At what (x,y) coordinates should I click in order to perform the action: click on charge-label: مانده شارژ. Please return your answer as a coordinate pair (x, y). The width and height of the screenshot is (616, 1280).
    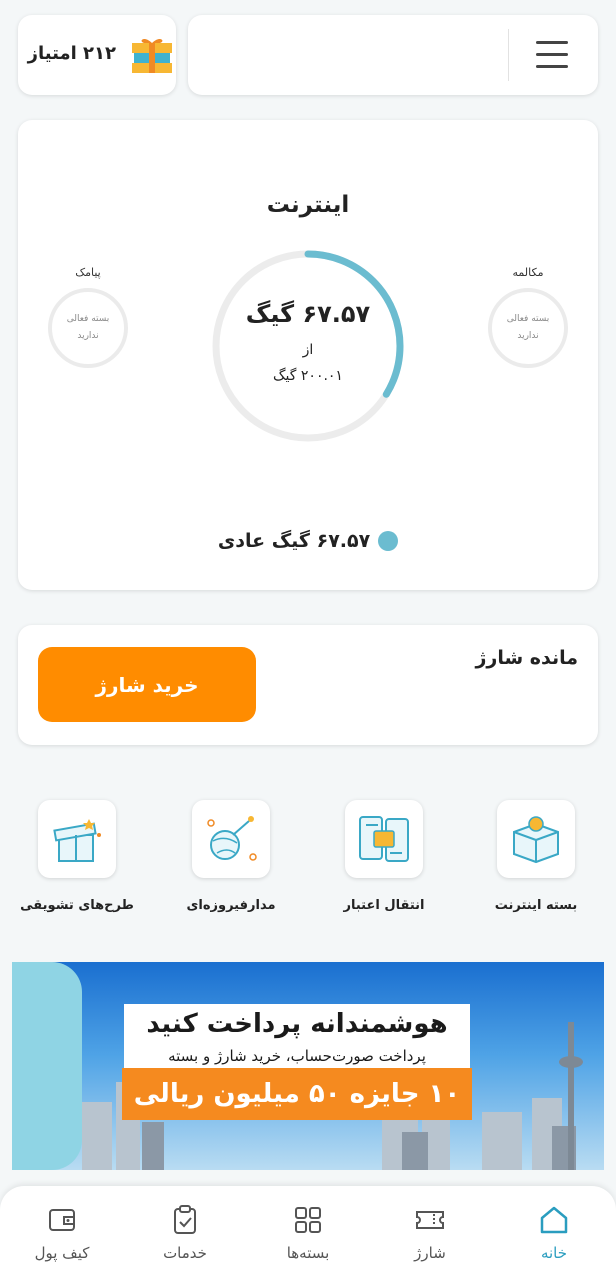
    Looking at the image, I should click on (526, 658).